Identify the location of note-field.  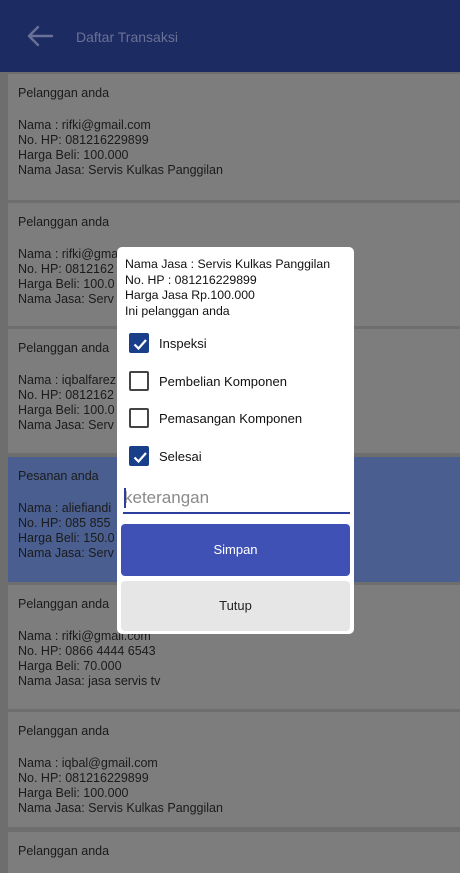
(236, 499).